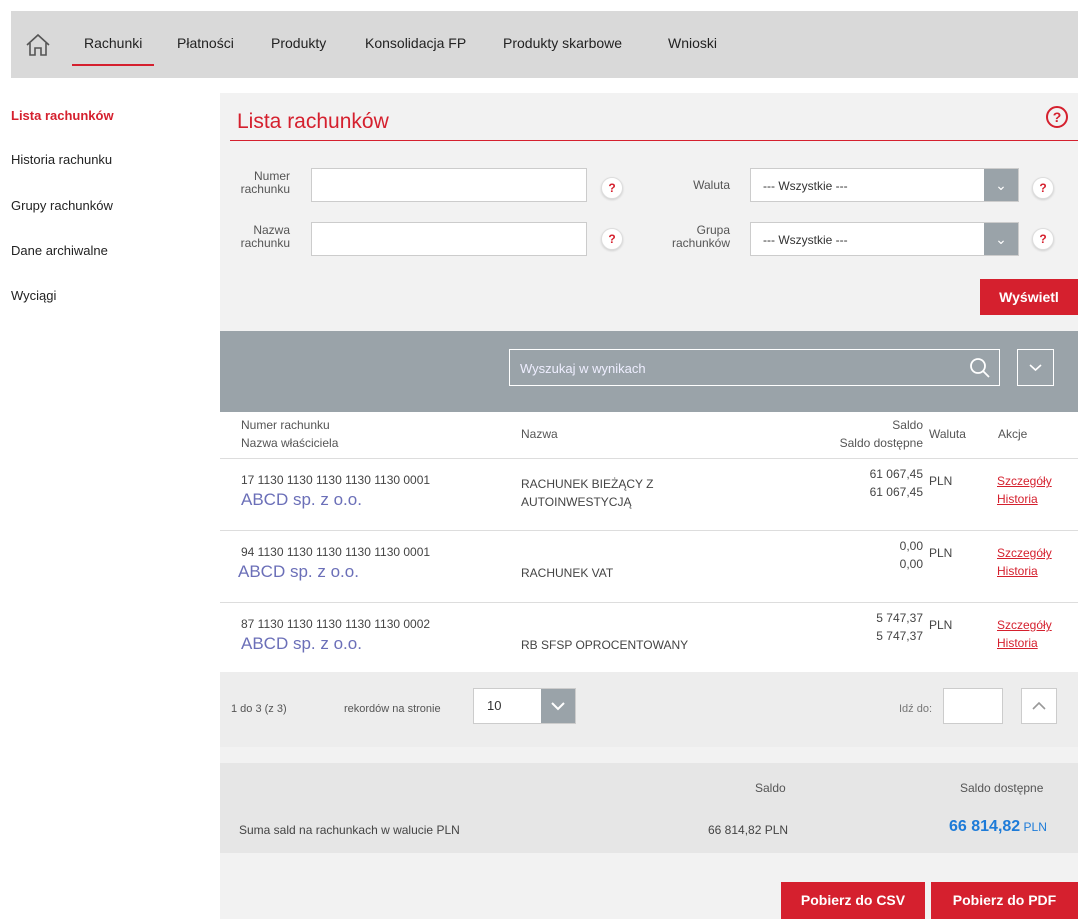  Describe the element at coordinates (911, 555) in the screenshot. I see `saldo-values: 0,00 0,00` at that location.